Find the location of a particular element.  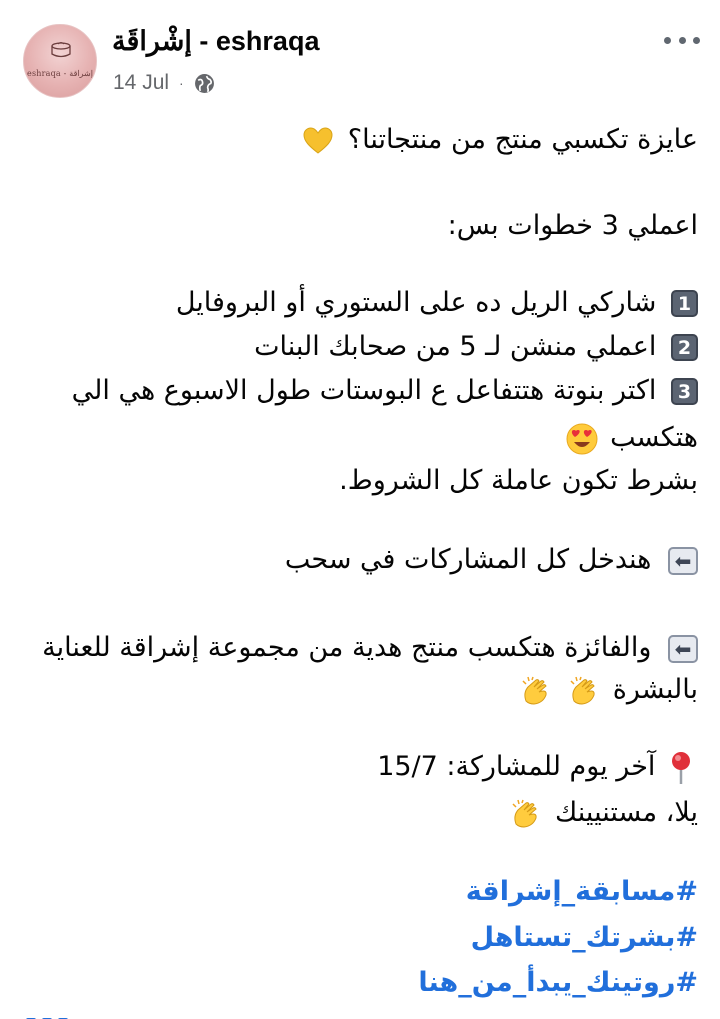

winner-line-2: بالبشرة is located at coordinates (607, 690).